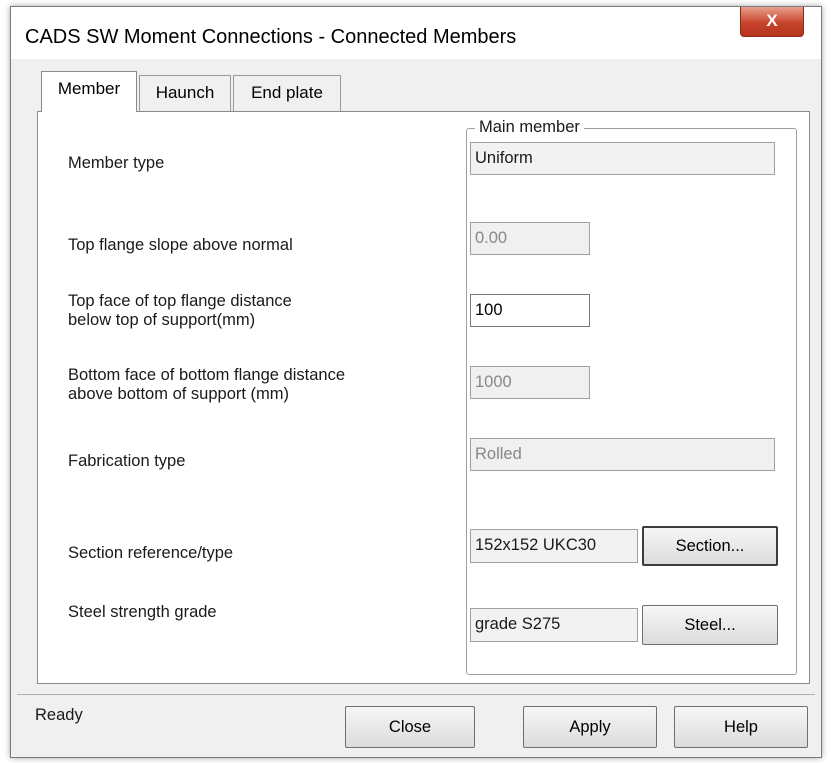 Image resolution: width=831 pixels, height=763 pixels. Describe the element at coordinates (116, 163) in the screenshot. I see `member-type-label: Member type` at that location.